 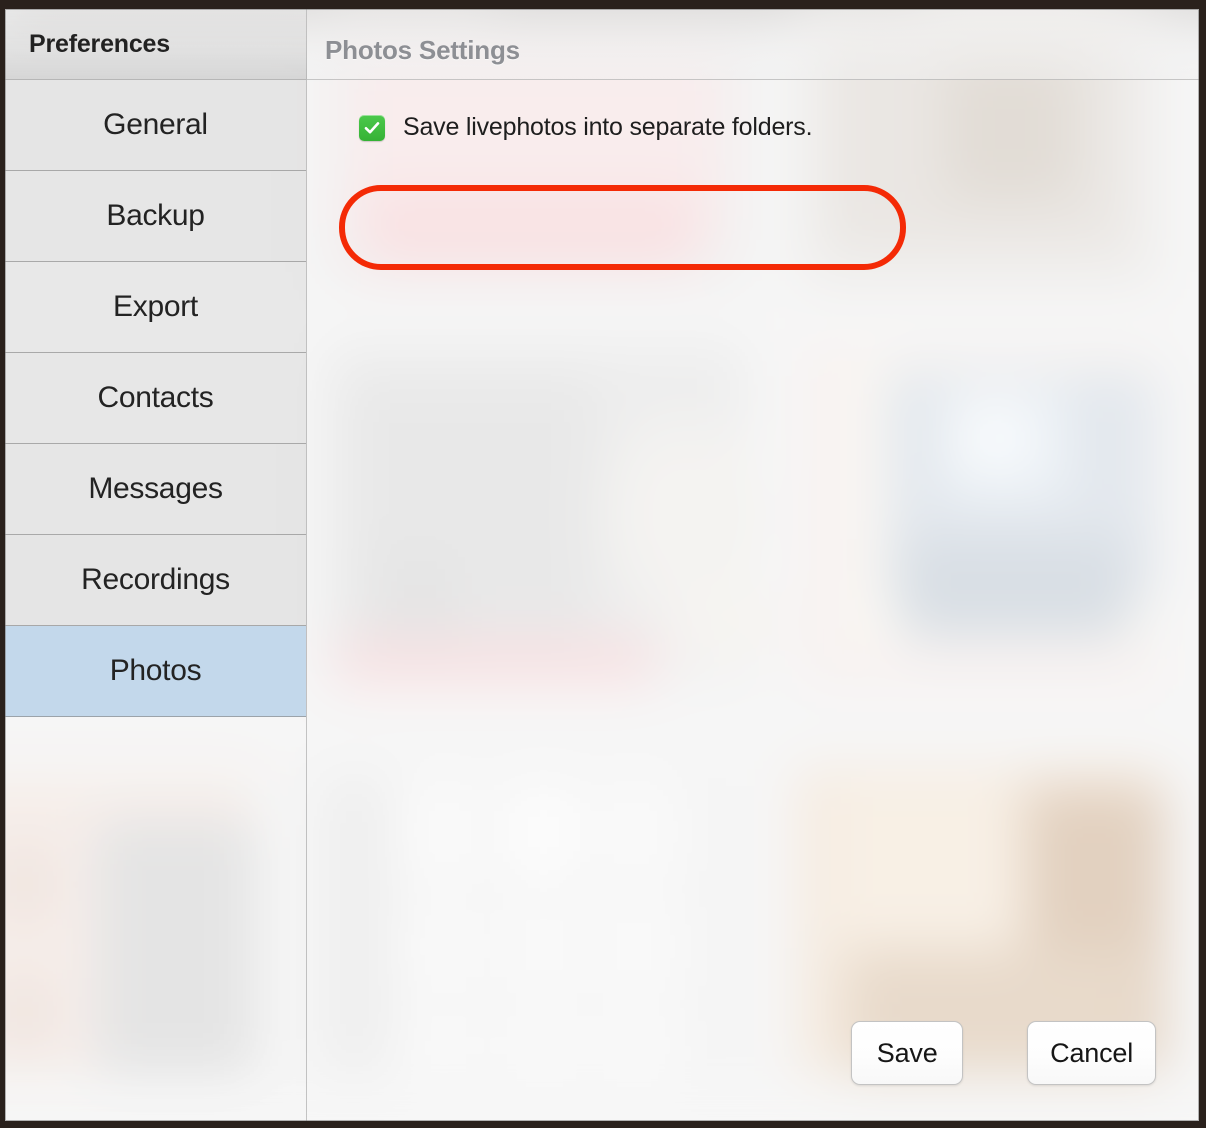 I want to click on sidebar-item-label: Export, so click(x=155, y=306).